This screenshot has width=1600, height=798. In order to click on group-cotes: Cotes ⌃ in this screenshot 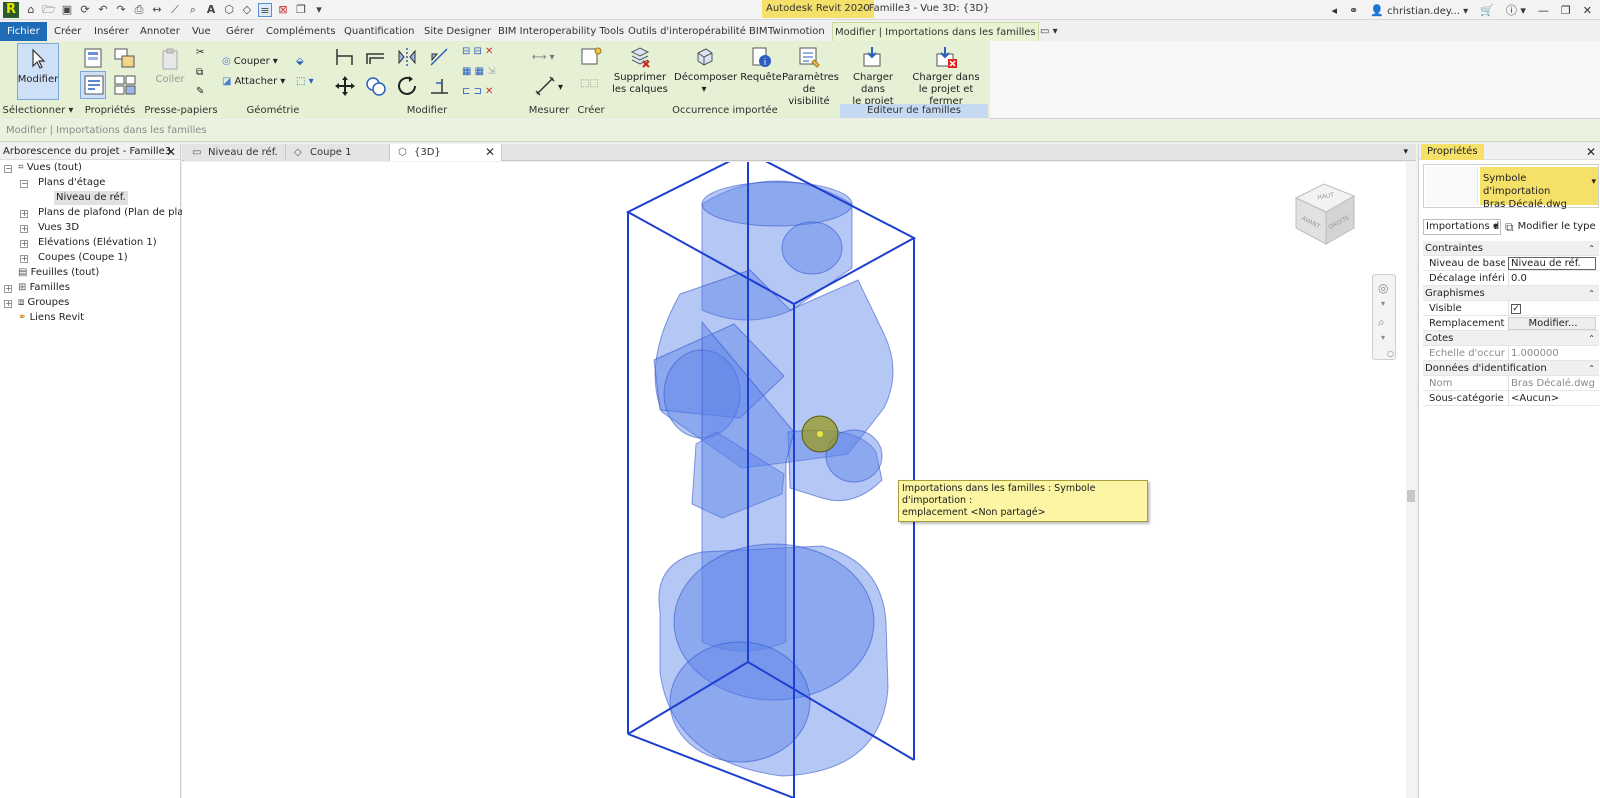, I will do `click(1511, 338)`.